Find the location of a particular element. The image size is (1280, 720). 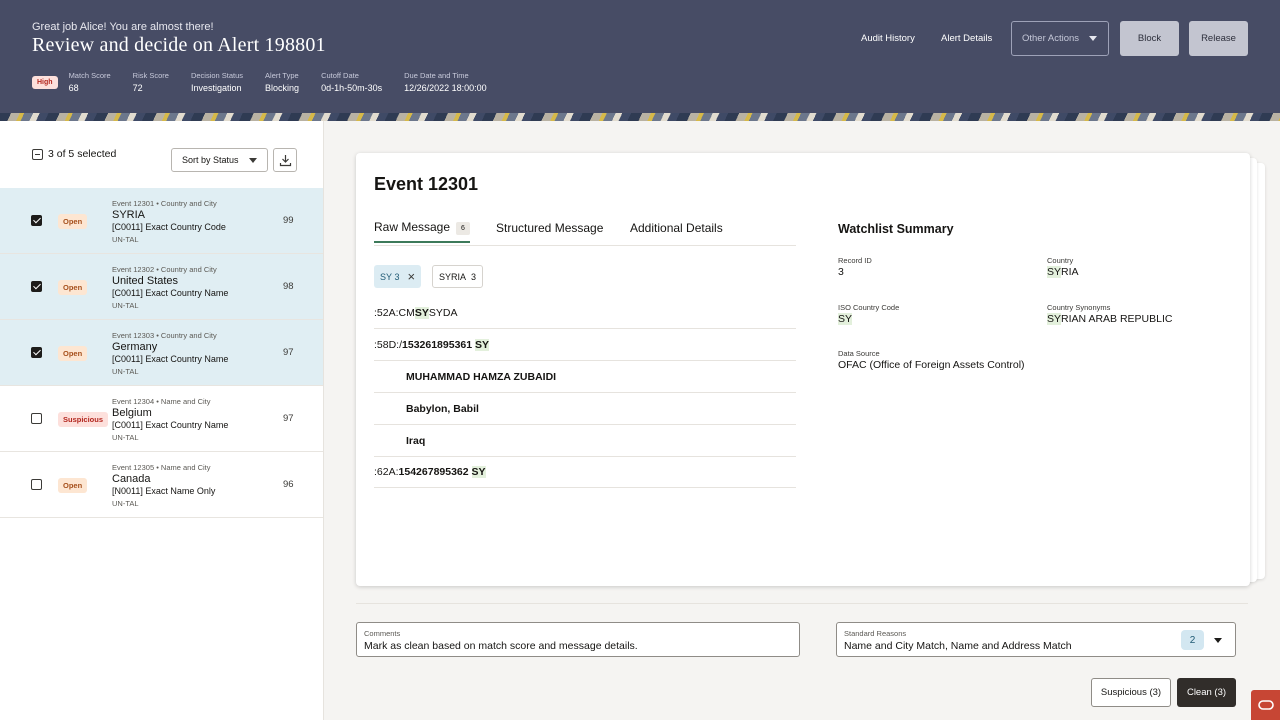

sort-by-status-dropdown: Sort by Status is located at coordinates (219, 160).